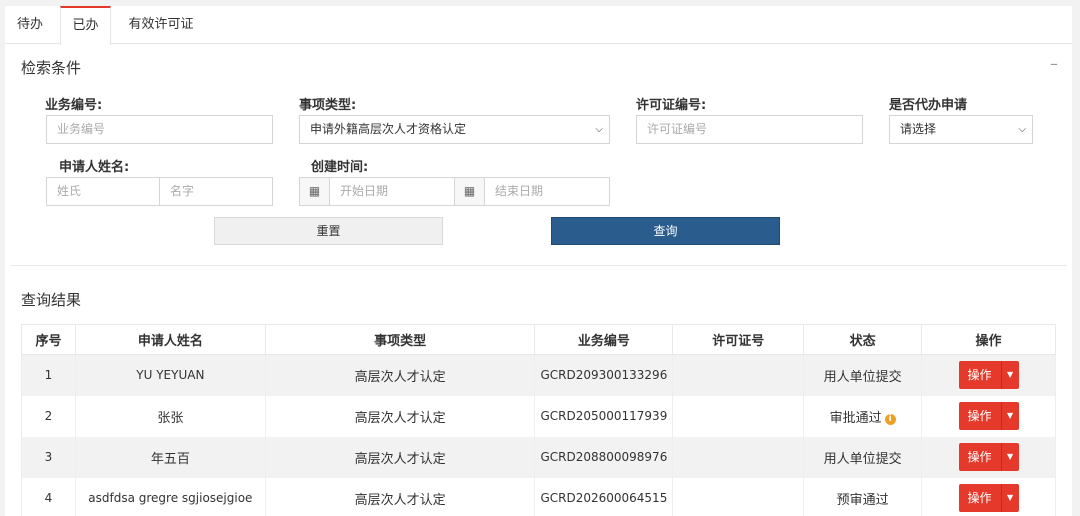 The height and width of the screenshot is (516, 1080). What do you see at coordinates (170, 375) in the screenshot?
I see `row-applicant: YU YEYUAN` at bounding box center [170, 375].